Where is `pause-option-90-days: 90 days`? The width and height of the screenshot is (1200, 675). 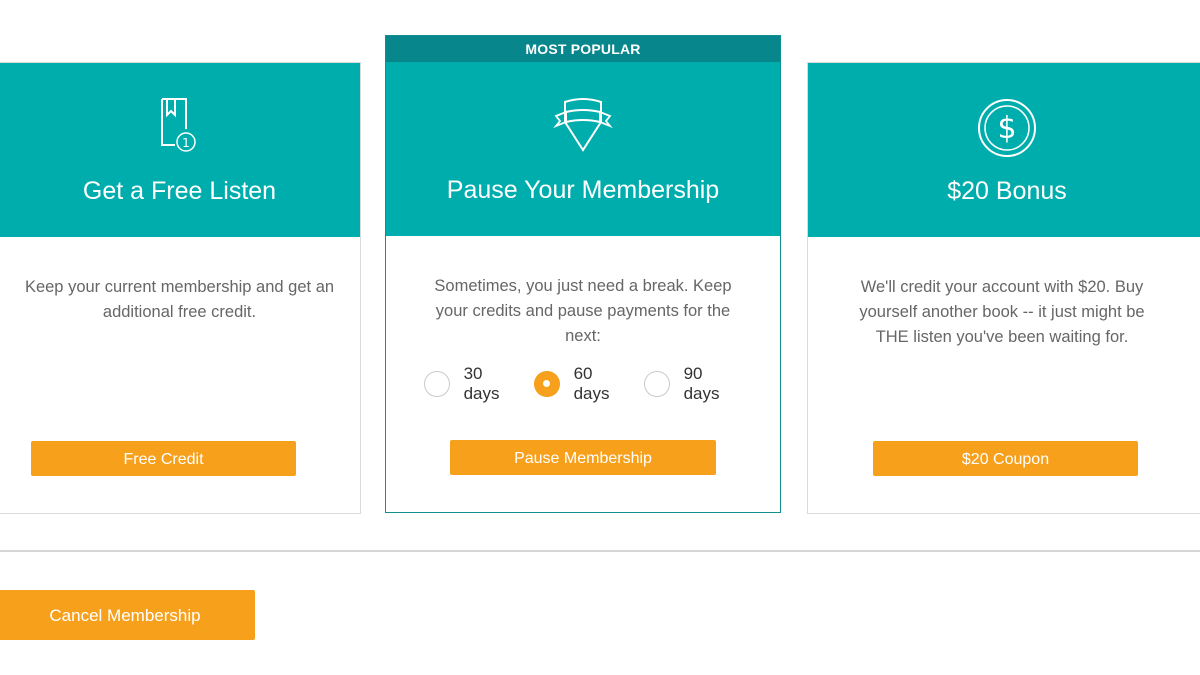
pause-option-90-days: 90 days is located at coordinates (693, 384).